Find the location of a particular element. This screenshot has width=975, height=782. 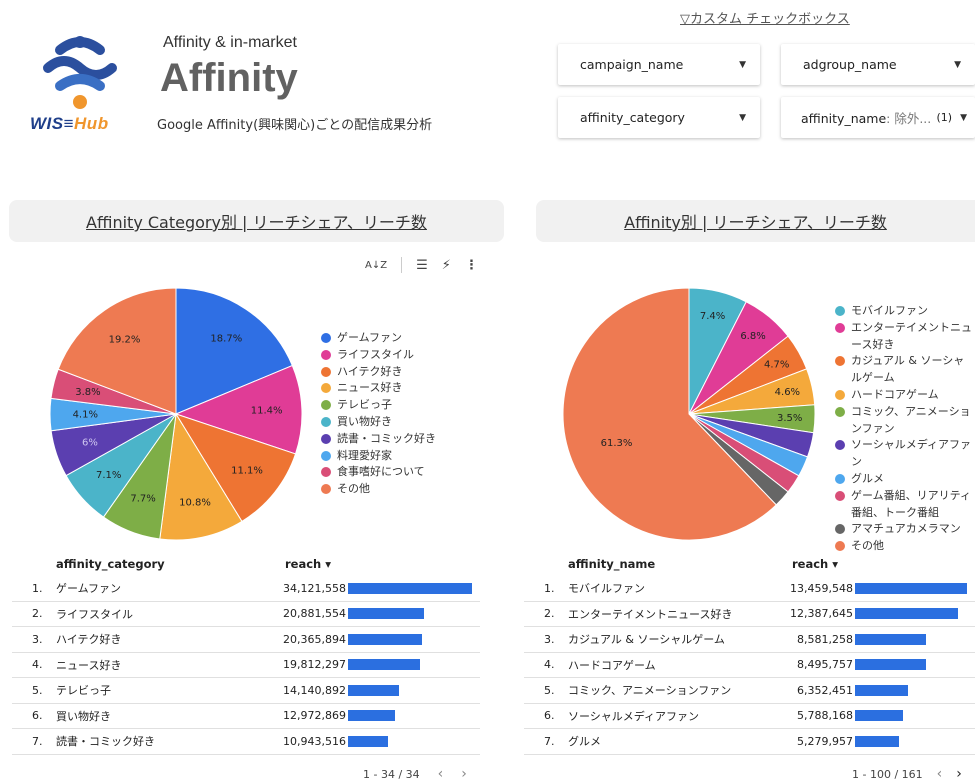

pie-label: 11.4% is located at coordinates (267, 411).